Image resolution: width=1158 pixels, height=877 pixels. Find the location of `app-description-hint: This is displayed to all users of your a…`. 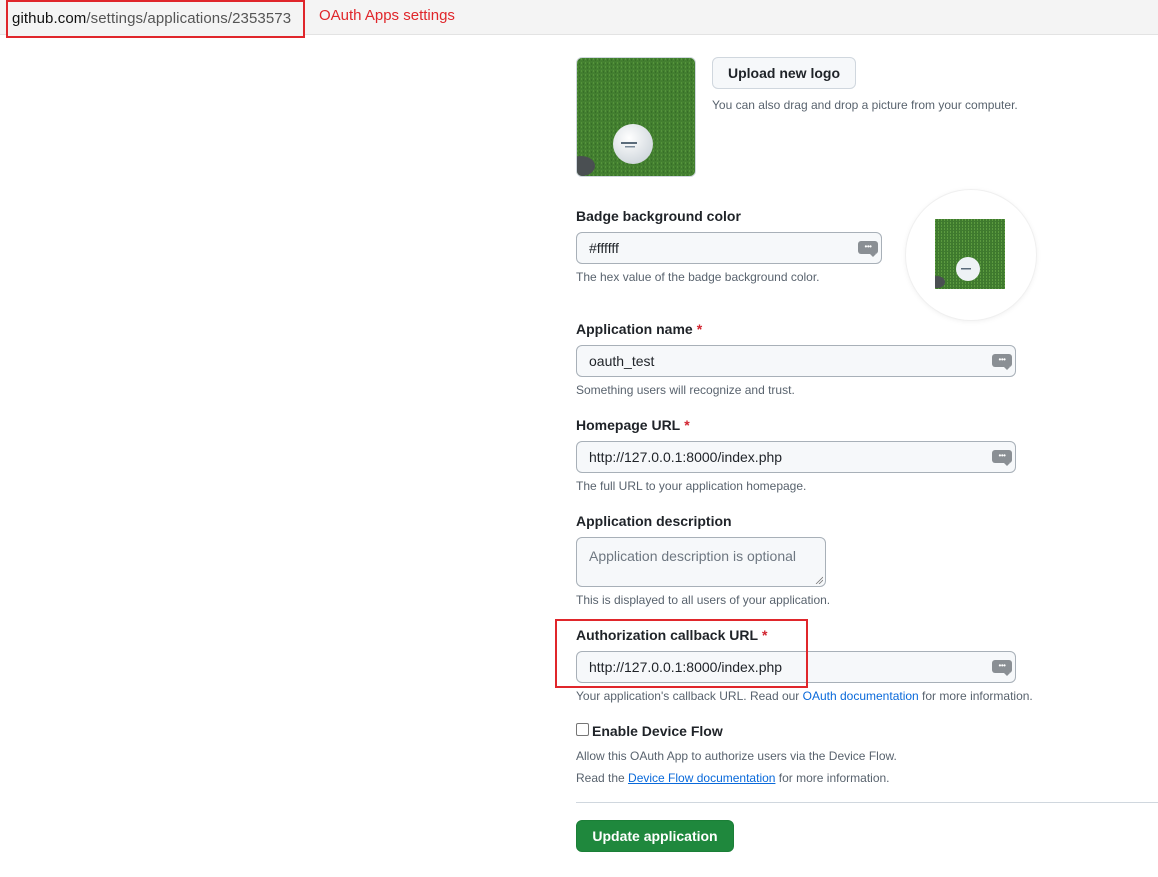

app-description-hint: This is displayed to all users of your a… is located at coordinates (703, 600).